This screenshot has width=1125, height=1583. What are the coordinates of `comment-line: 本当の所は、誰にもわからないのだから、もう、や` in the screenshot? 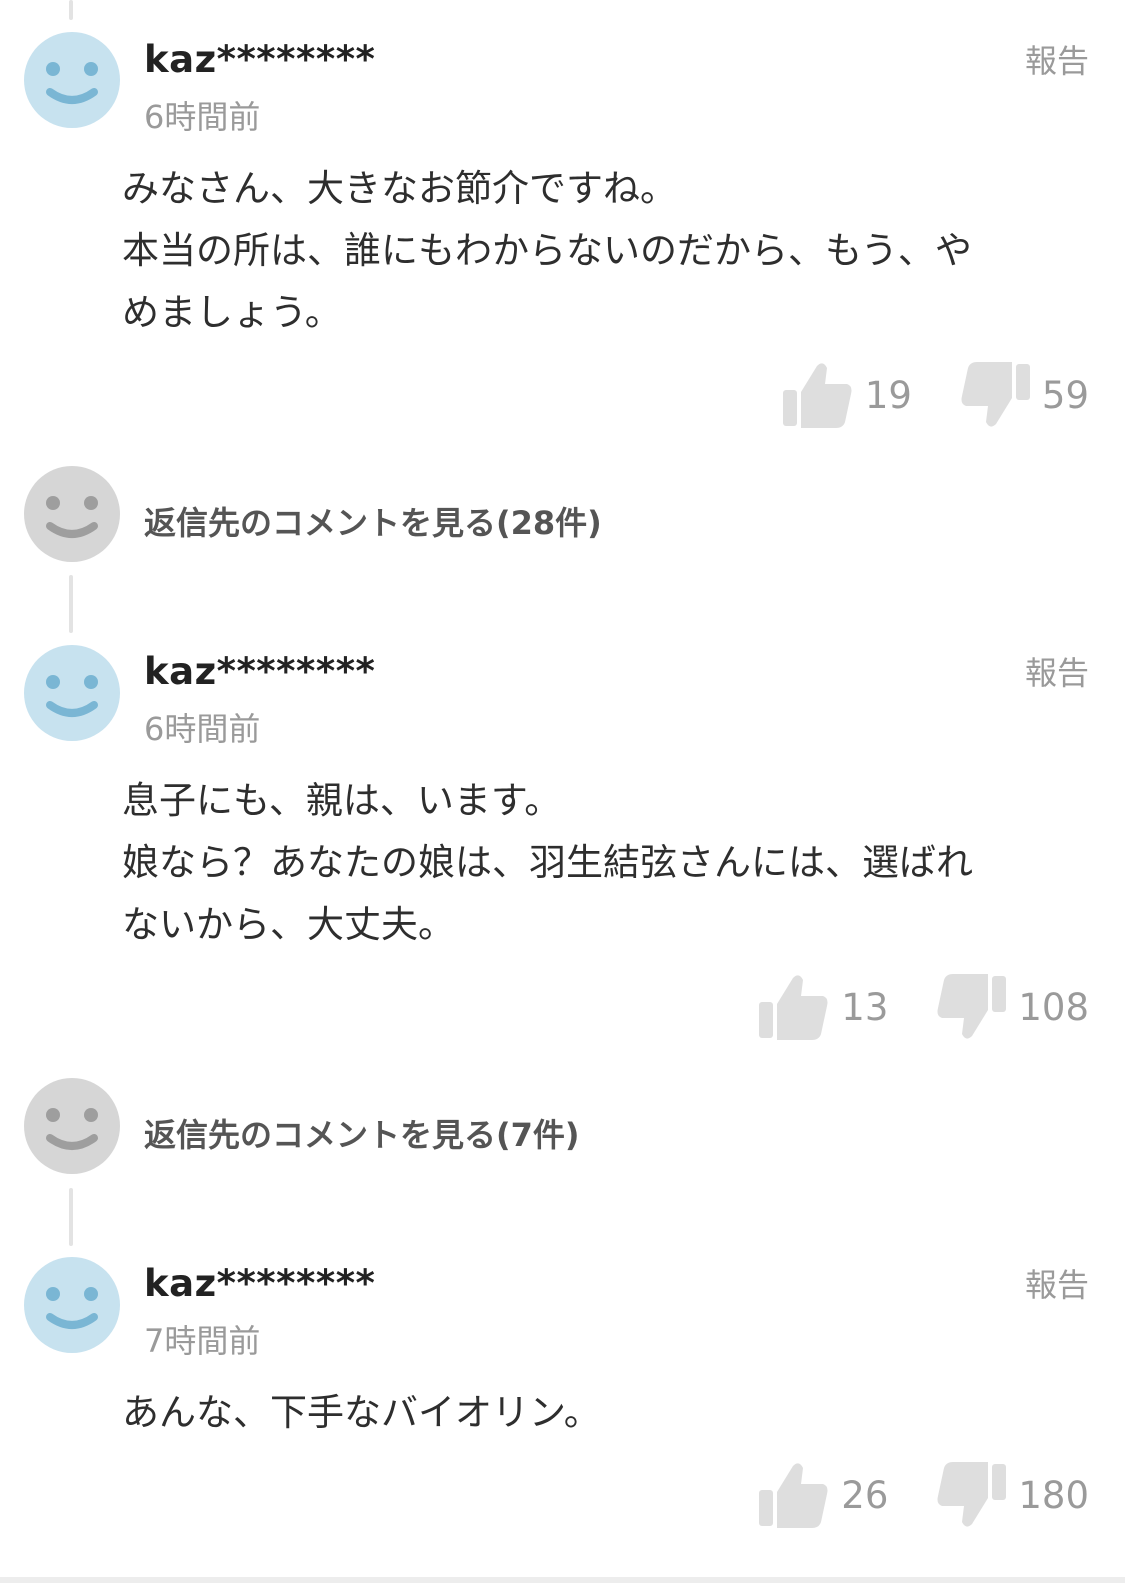 It's located at (547, 250).